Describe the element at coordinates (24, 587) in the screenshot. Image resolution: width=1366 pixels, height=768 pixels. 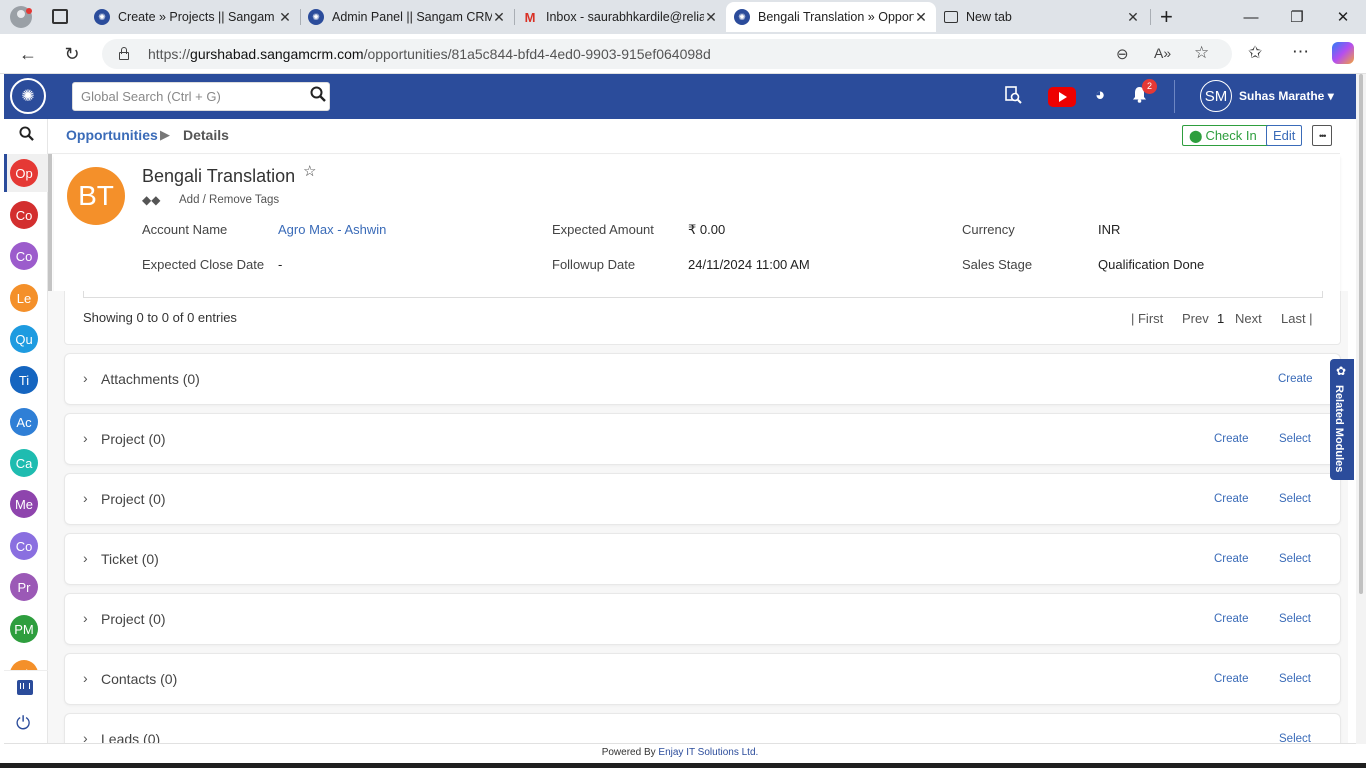
I see `sidebar-item-projects: Pr` at that location.